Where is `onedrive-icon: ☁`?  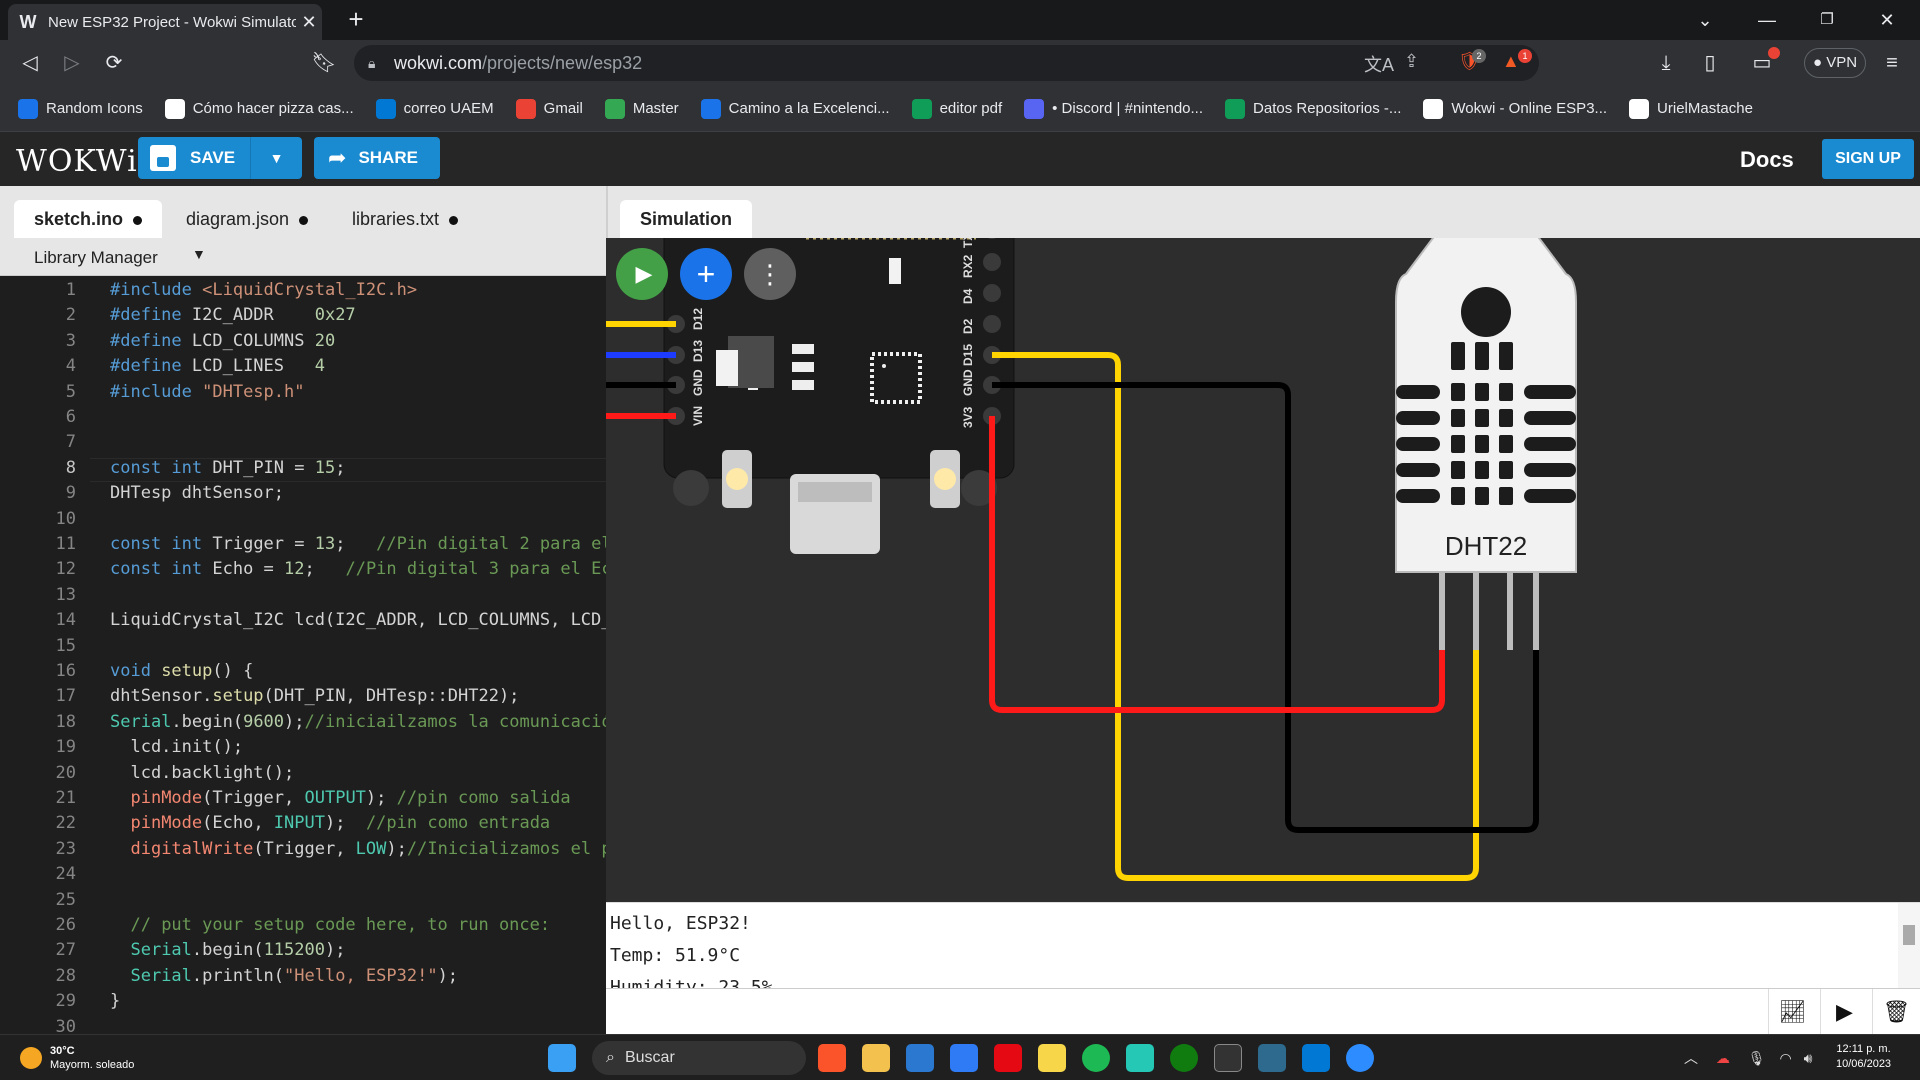
onedrive-icon: ☁ is located at coordinates (1723, 1058).